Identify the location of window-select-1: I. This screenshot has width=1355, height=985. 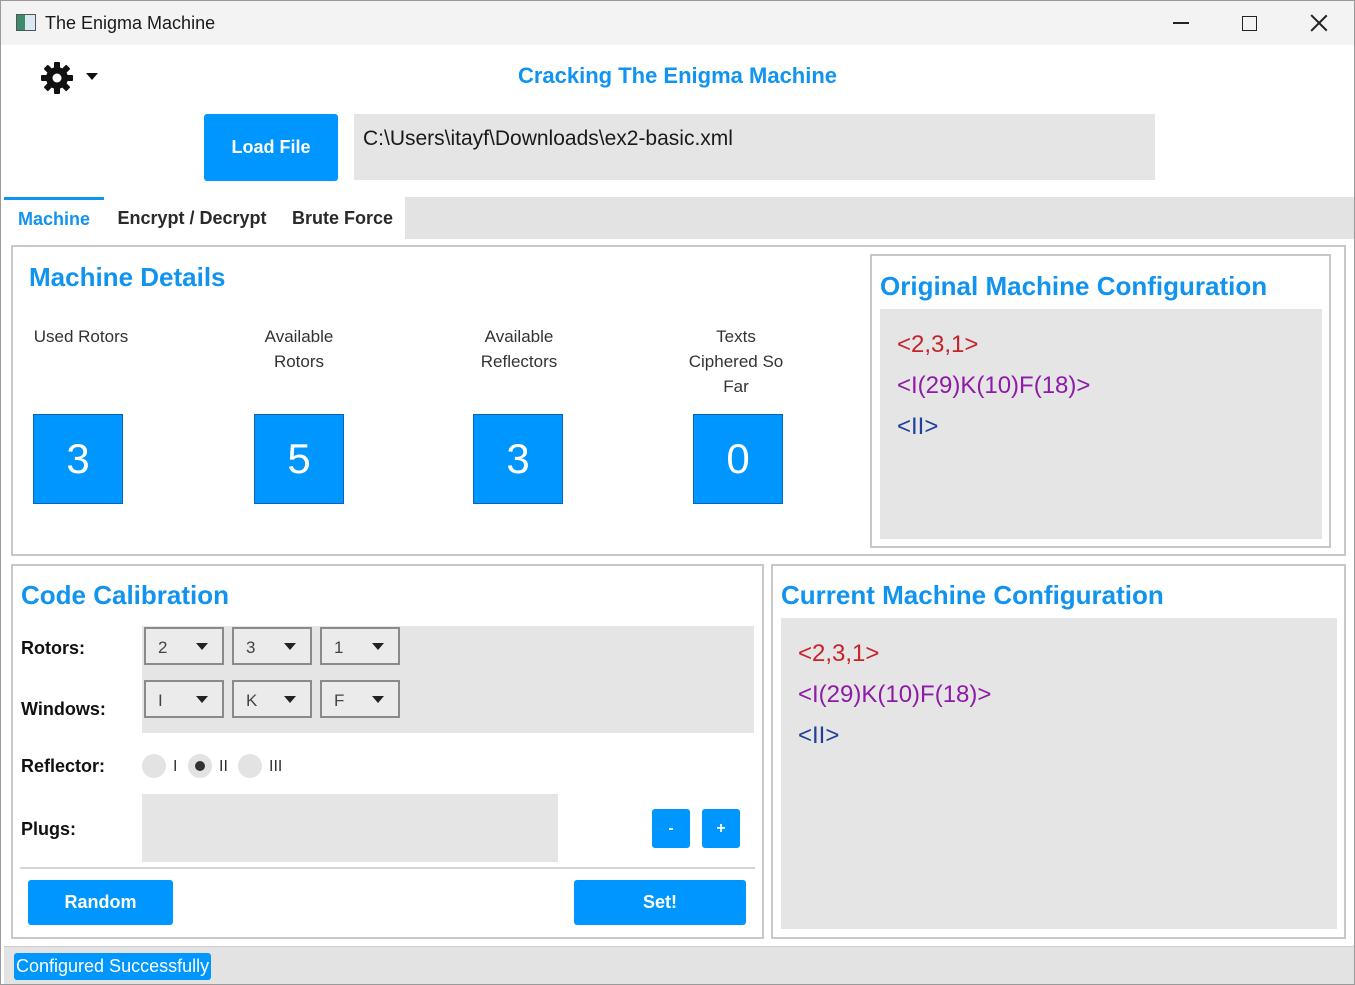
(184, 699).